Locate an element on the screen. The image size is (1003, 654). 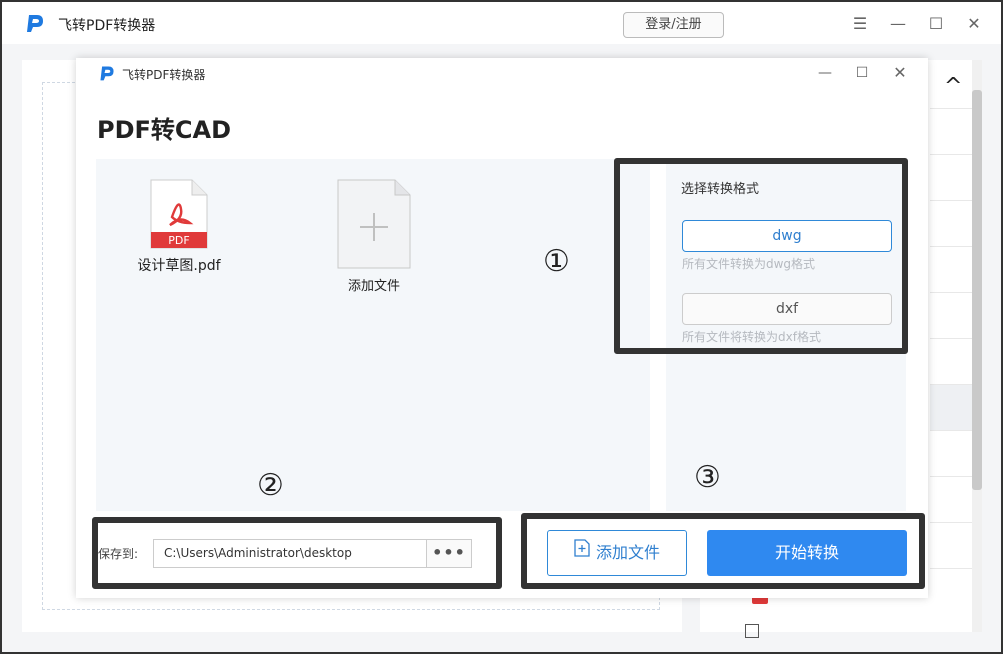
pdf-file-icon: PDF is located at coordinates (179, 214).